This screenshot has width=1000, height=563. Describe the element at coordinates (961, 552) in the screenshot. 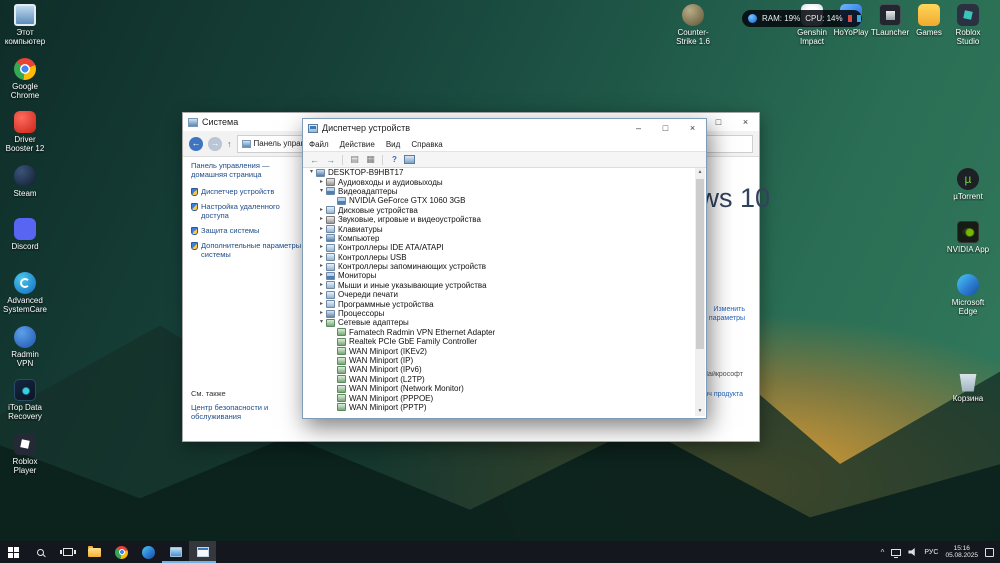

I see `taskbar-clock: 15:16 05.08.2025` at that location.